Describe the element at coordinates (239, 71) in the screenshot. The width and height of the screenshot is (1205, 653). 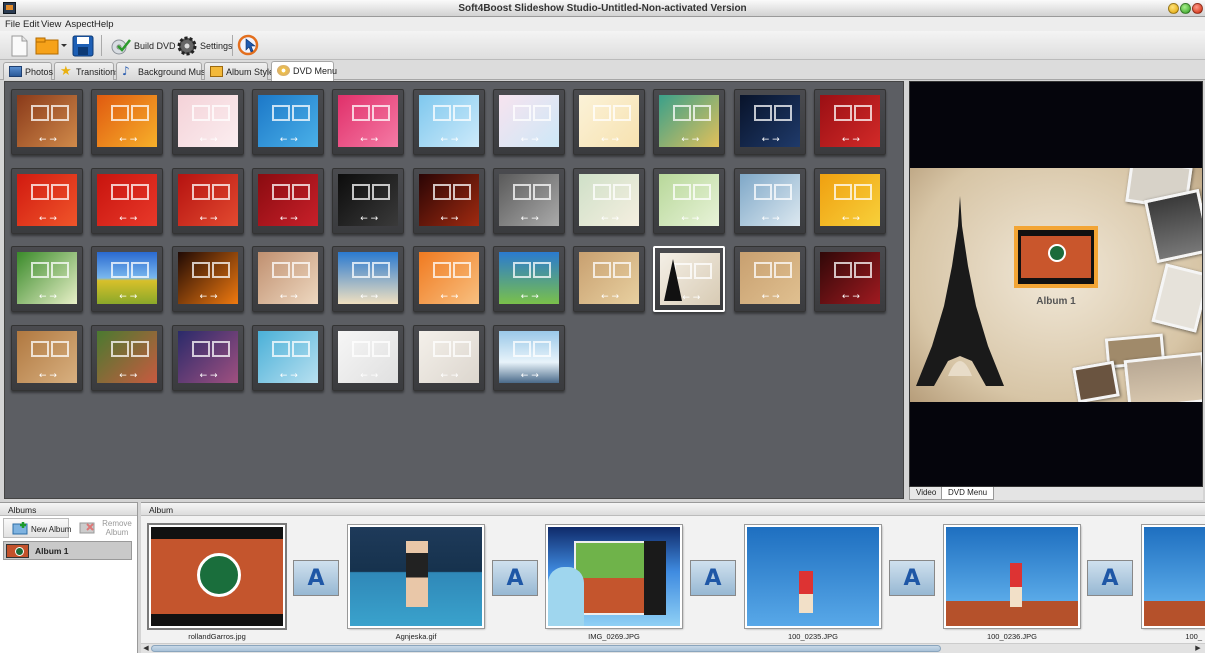
I see `tab-album-style: Album Style` at that location.